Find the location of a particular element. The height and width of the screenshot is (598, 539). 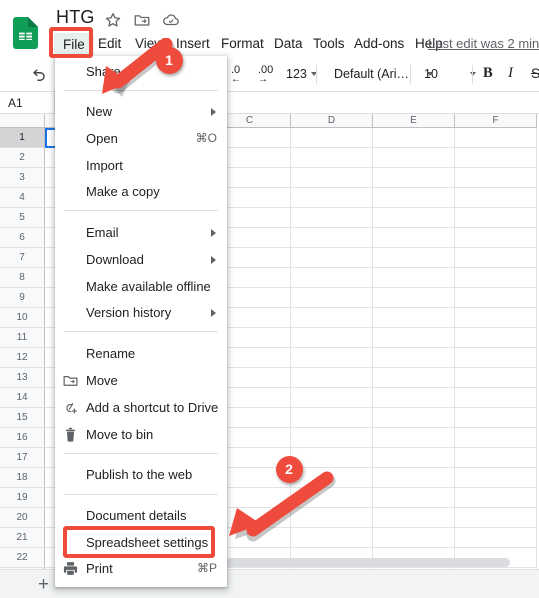

cell-D12 is located at coordinates (332, 358).